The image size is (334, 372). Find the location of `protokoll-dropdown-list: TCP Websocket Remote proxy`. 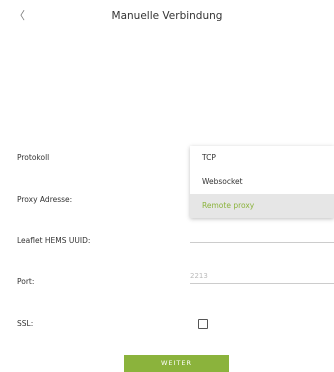

protokoll-dropdown-list: TCP Websocket Remote proxy is located at coordinates (262, 182).